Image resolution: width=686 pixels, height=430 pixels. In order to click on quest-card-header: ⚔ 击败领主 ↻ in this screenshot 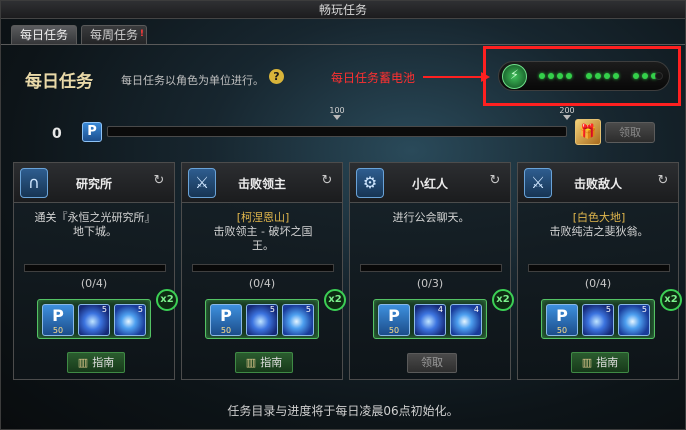, I will do `click(262, 183)`.